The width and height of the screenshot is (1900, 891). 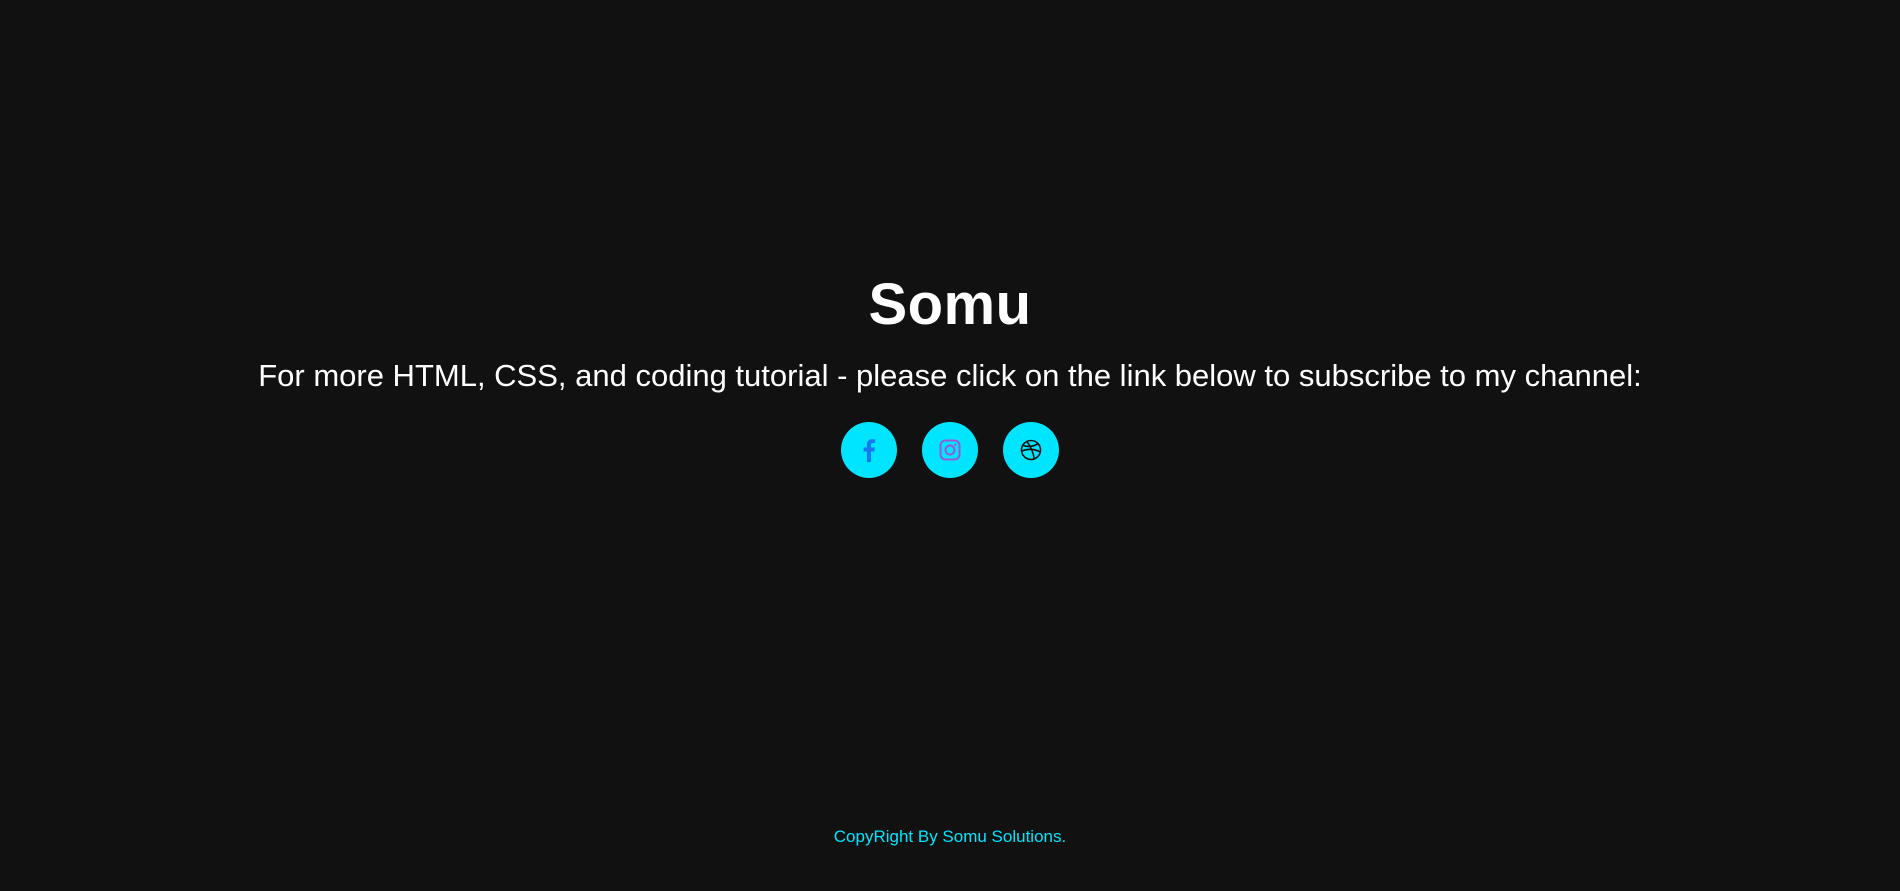 I want to click on dribbble-button, so click(x=1031, y=450).